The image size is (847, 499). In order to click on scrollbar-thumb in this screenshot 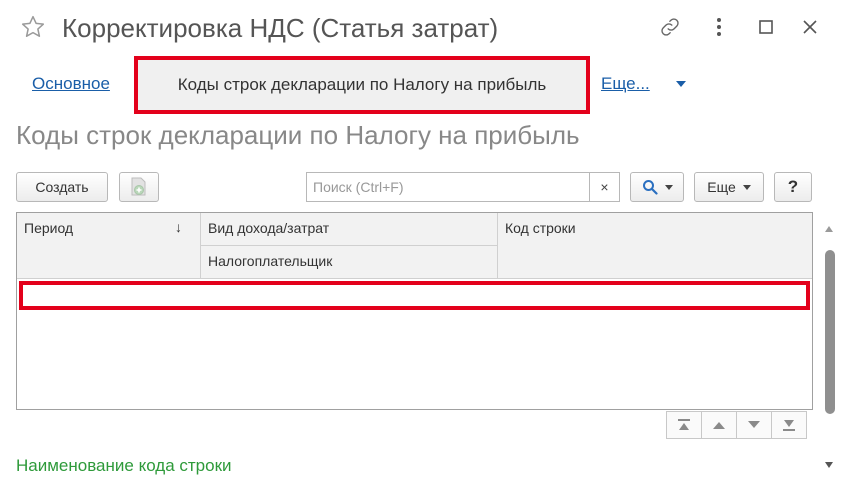, I will do `click(830, 332)`.